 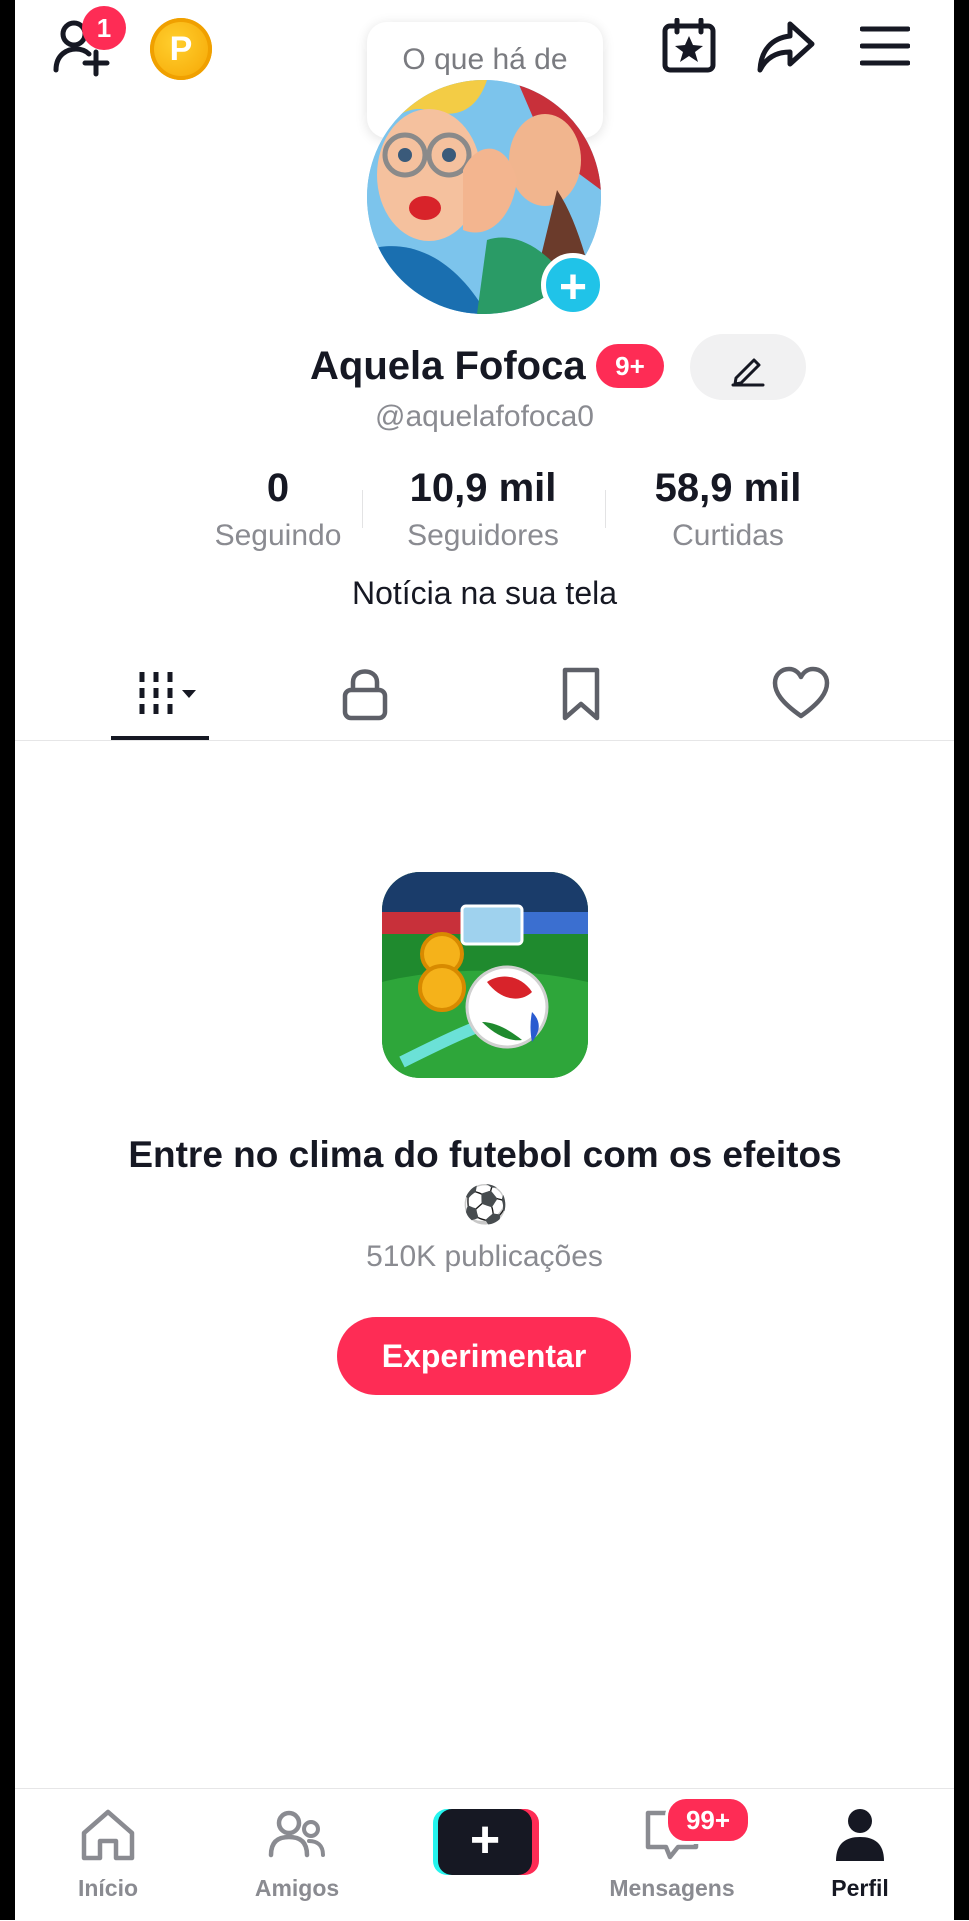 What do you see at coordinates (860, 1888) in the screenshot?
I see `nav-label: Perfil` at bounding box center [860, 1888].